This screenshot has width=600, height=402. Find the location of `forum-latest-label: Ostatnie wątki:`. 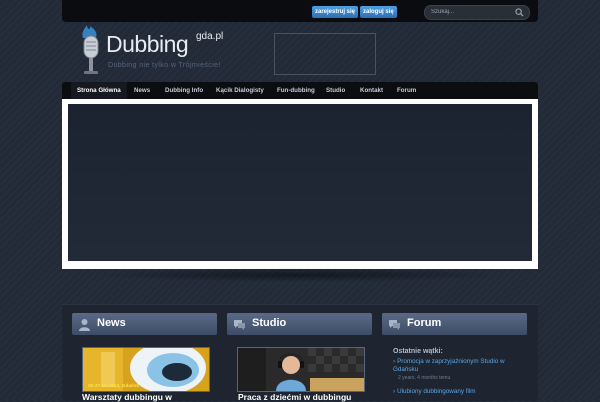

forum-latest-label: Ostatnie wątki: is located at coordinates (418, 351).